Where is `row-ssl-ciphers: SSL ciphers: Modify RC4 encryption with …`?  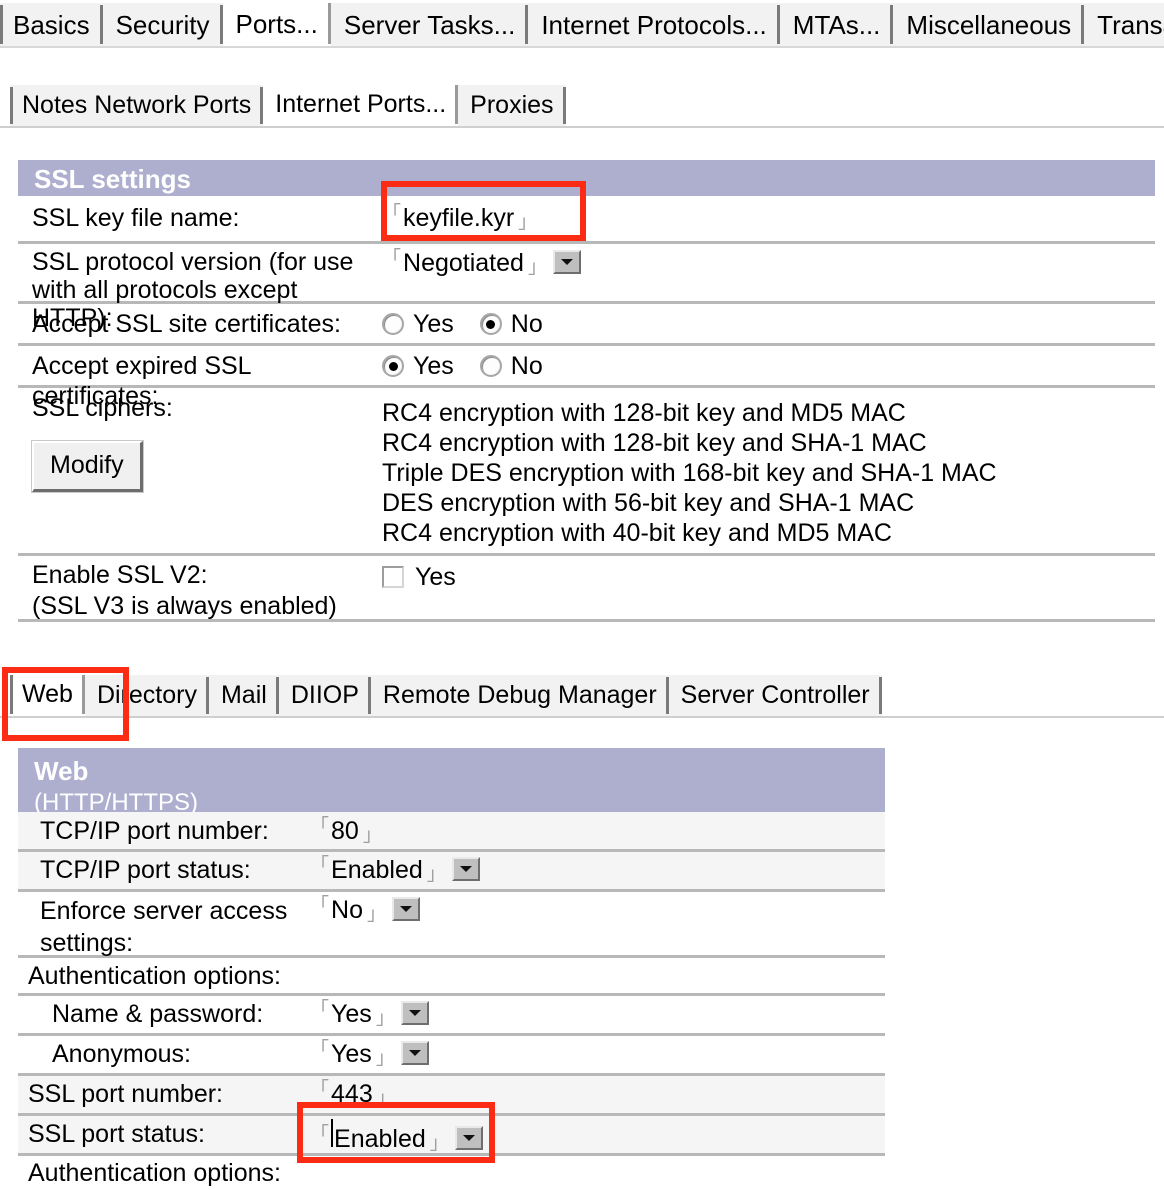
row-ssl-ciphers: SSL ciphers: Modify RC4 encryption with … is located at coordinates (586, 472).